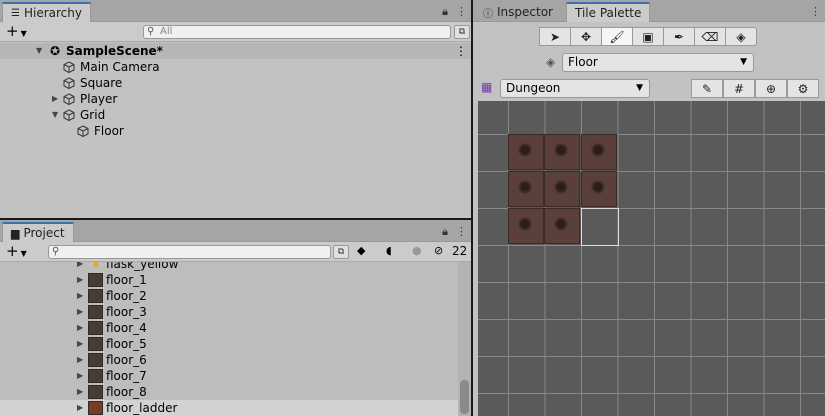  Describe the element at coordinates (15, 233) in the screenshot. I see `folder-icon: ▆` at that location.